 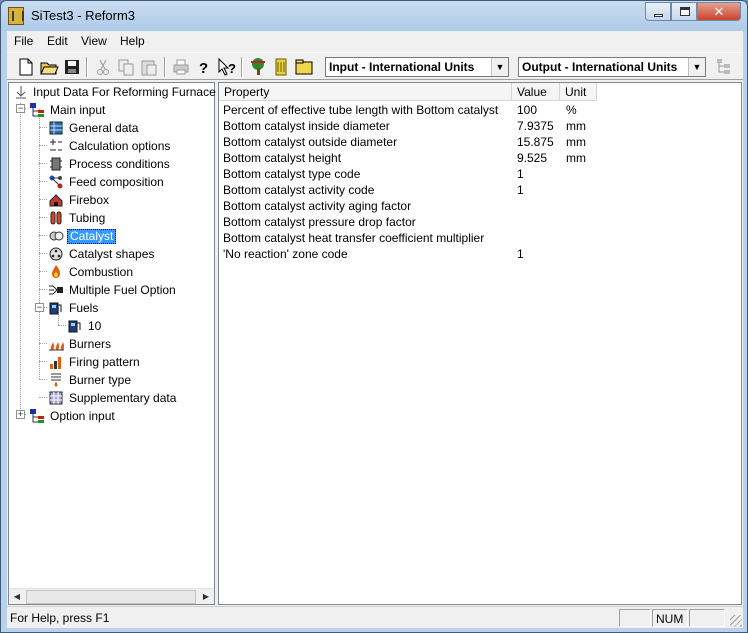 I want to click on app-icon, so click(x=16, y=16).